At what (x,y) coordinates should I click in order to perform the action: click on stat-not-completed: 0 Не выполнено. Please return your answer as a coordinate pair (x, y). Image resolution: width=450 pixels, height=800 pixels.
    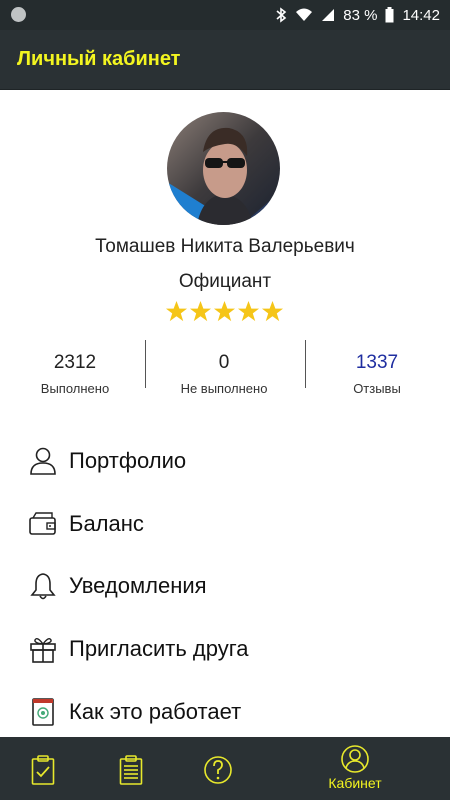
    Looking at the image, I should click on (224, 368).